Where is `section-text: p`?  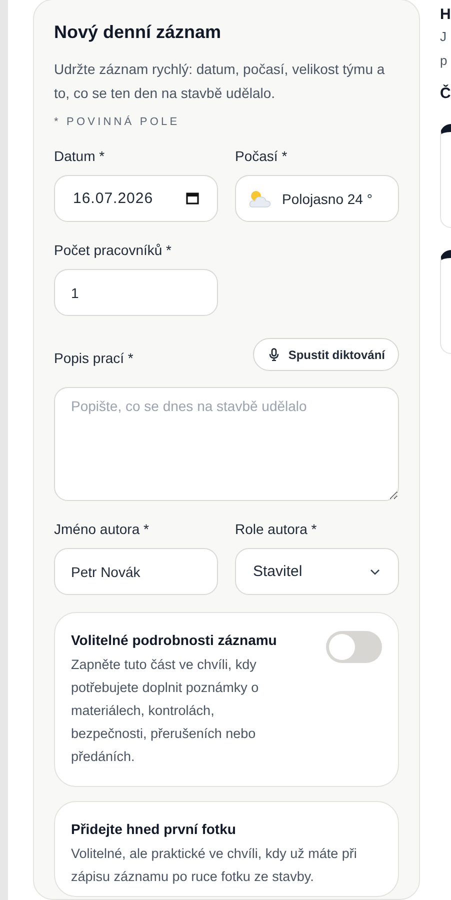
section-text: p is located at coordinates (444, 61).